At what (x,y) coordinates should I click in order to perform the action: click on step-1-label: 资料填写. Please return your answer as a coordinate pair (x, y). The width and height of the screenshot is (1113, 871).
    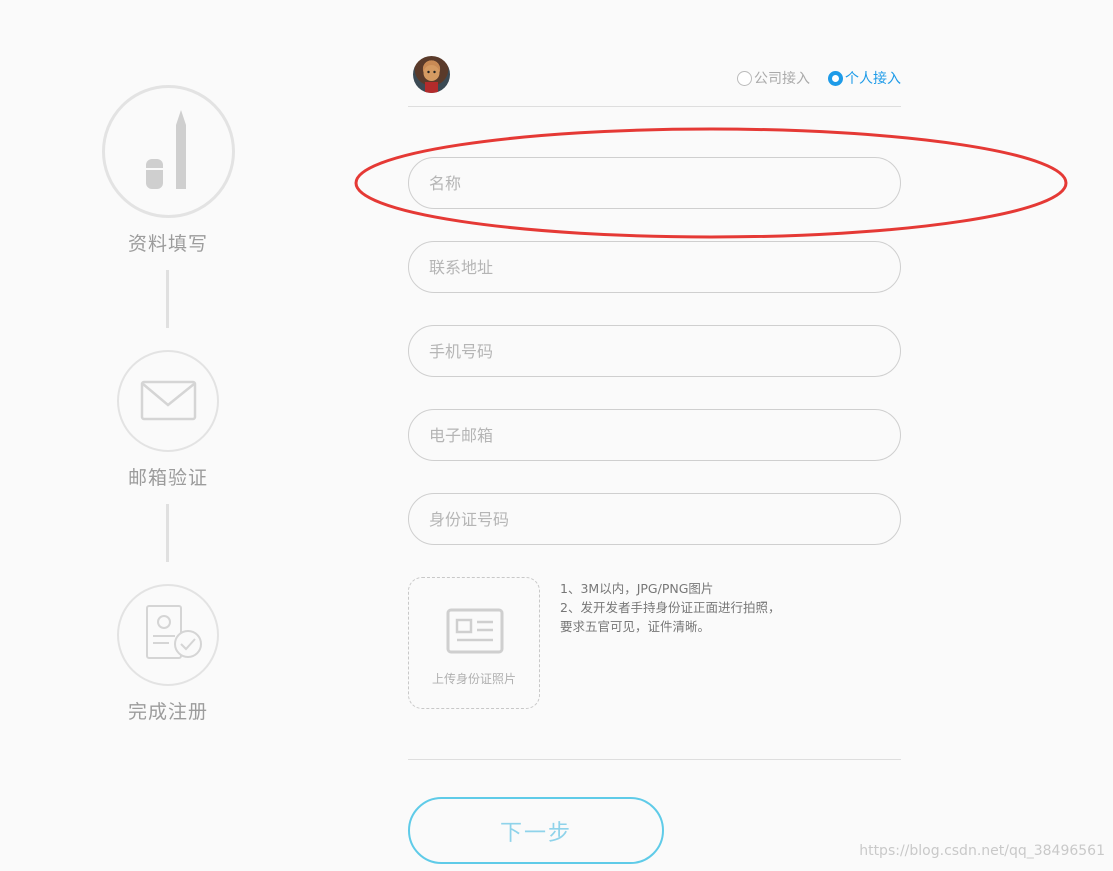
    Looking at the image, I should click on (167, 244).